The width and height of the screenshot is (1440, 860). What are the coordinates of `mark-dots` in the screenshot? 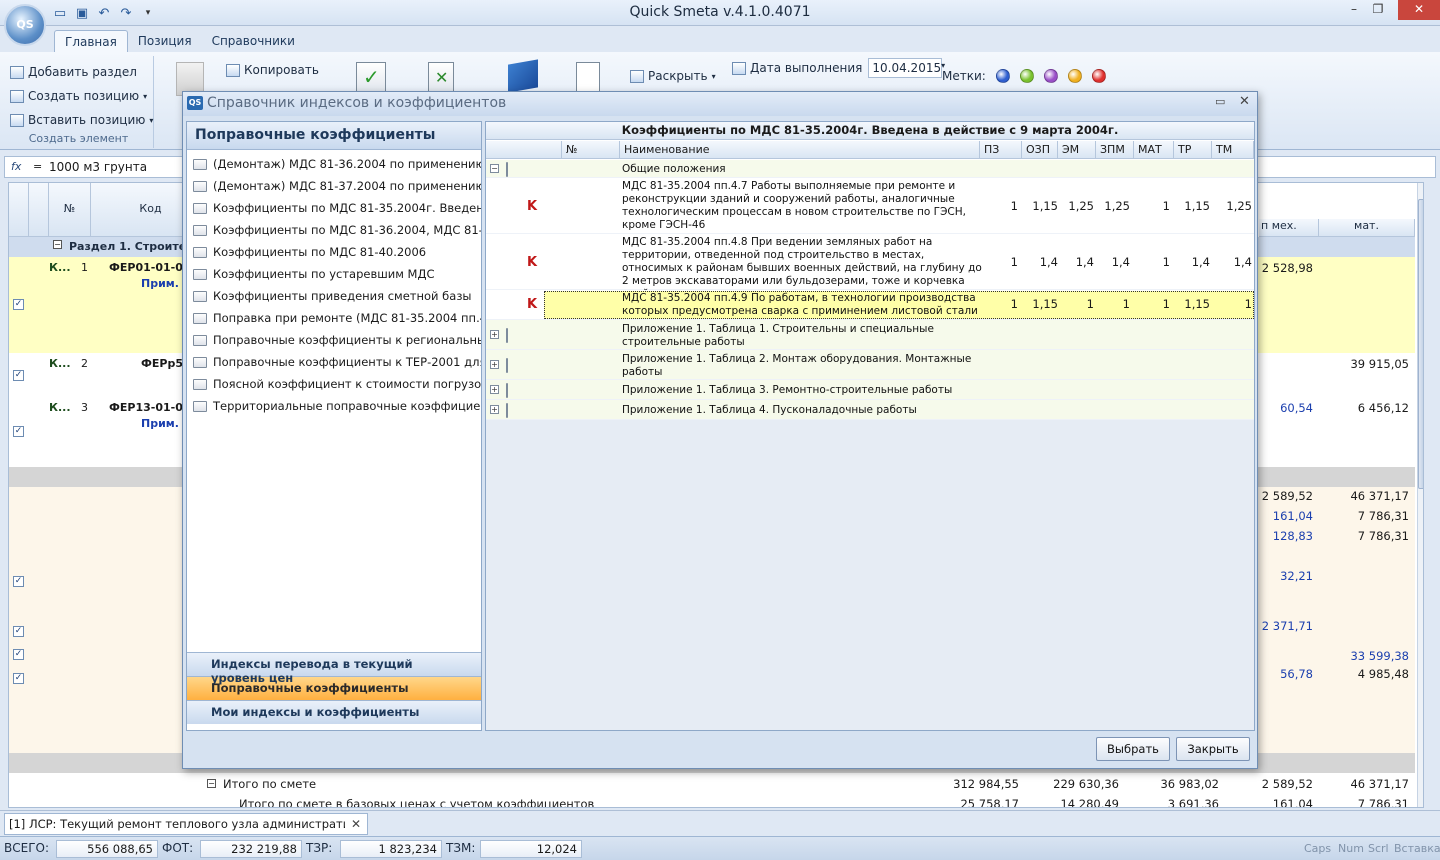 It's located at (1050, 76).